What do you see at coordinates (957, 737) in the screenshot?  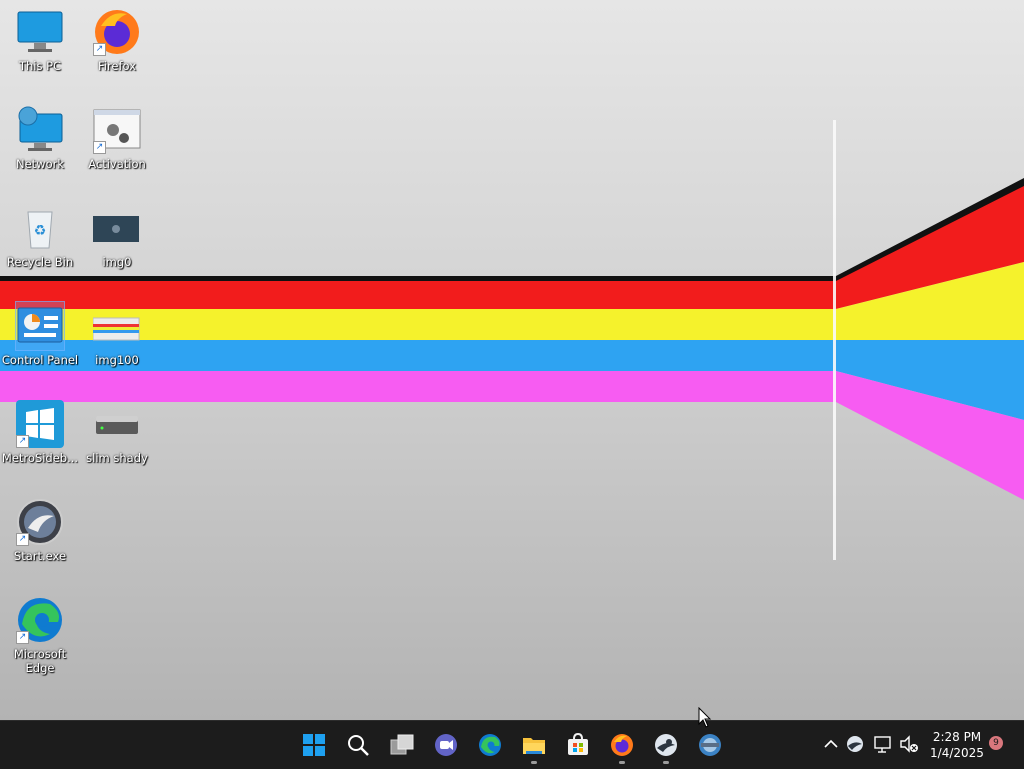 I see `clock-time: 2:28 PM` at bounding box center [957, 737].